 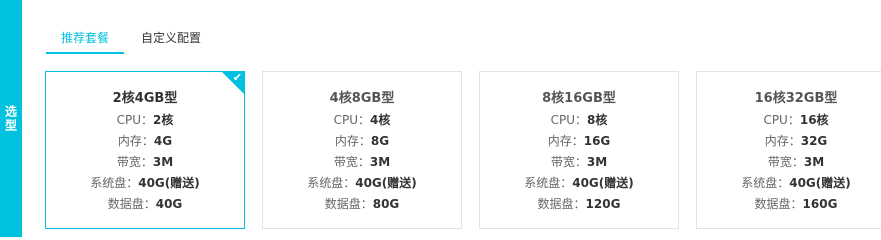 I want to click on tab-recommended: 推荐套餐, so click(x=85, y=38).